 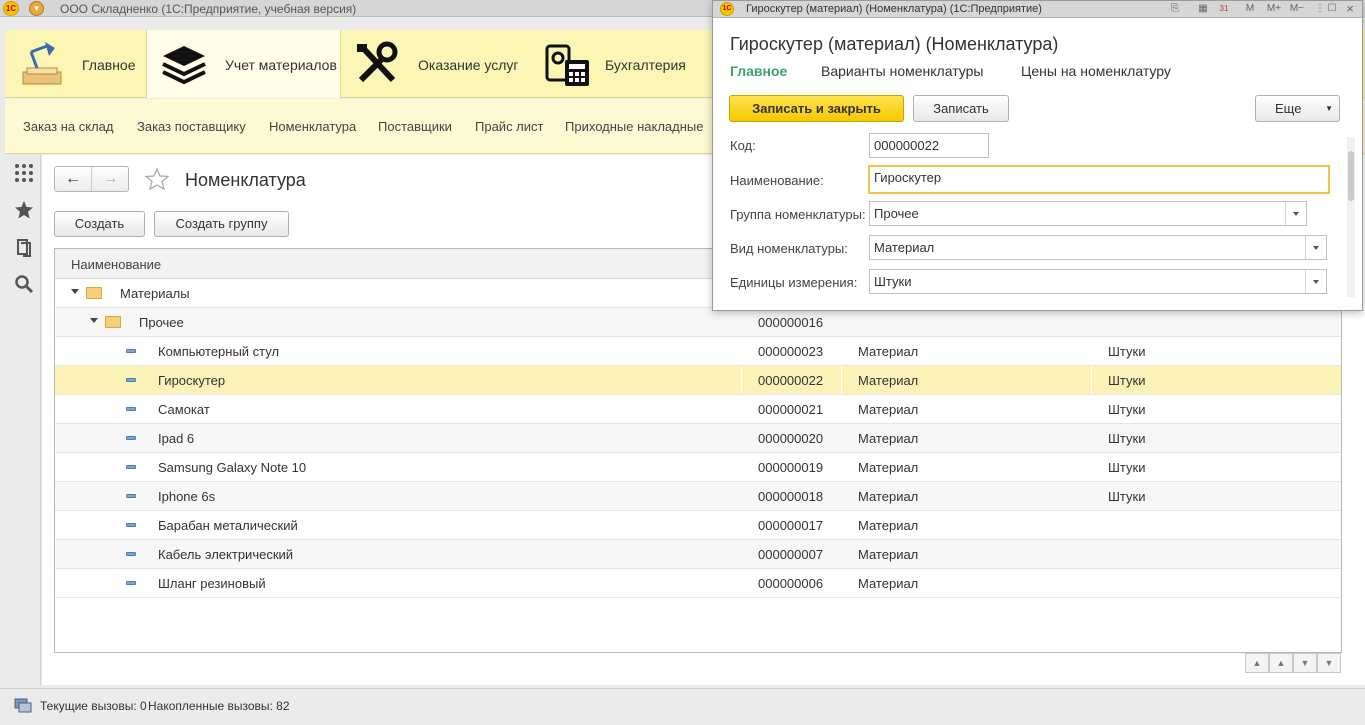 I want to click on section-main: Главное, so click(x=75, y=64).